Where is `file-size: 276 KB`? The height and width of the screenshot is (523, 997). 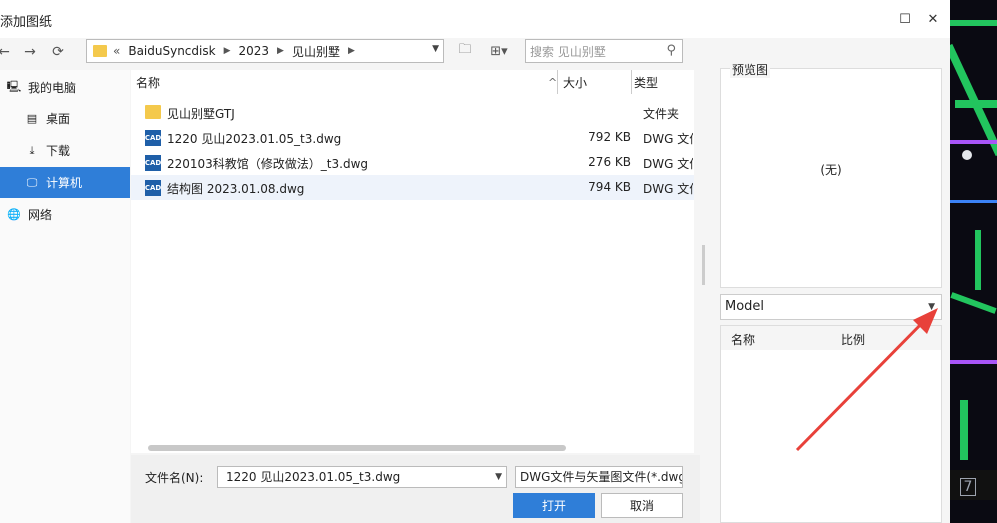 file-size: 276 KB is located at coordinates (609, 162).